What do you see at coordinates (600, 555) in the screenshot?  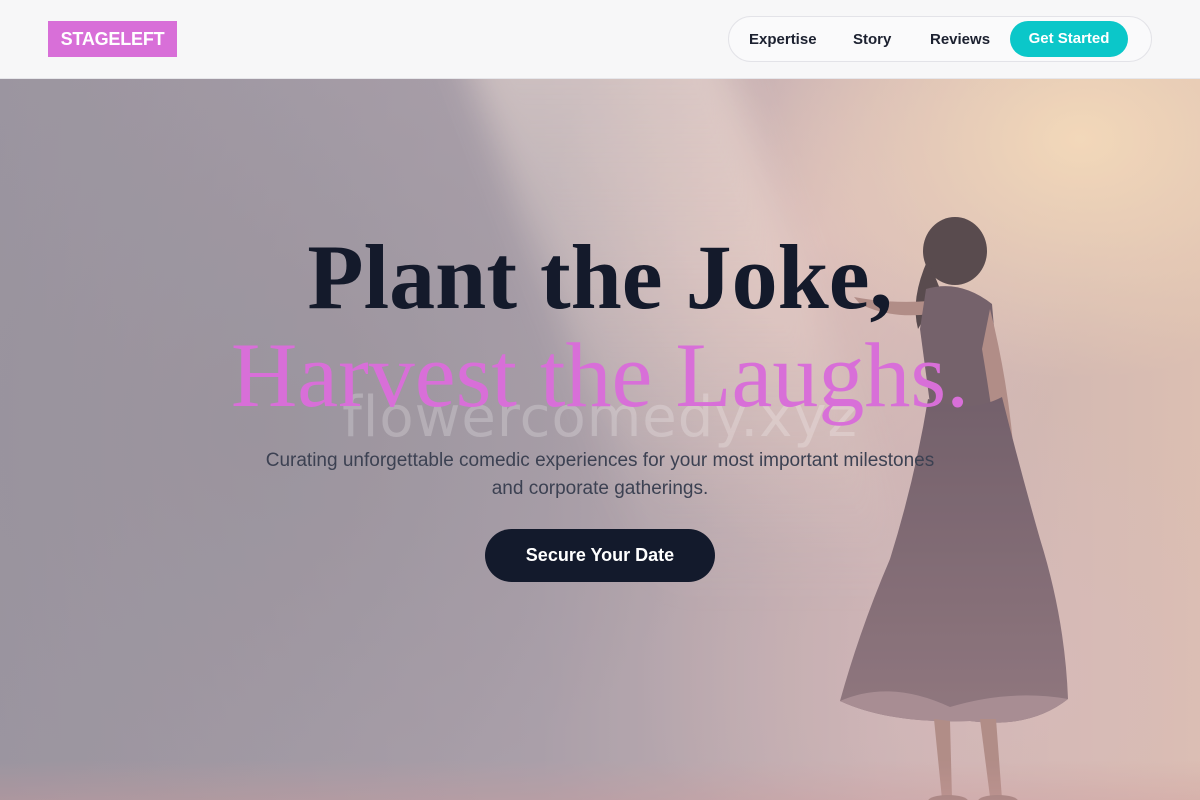 I see `secure-your-date-button: Secure Your Date` at bounding box center [600, 555].